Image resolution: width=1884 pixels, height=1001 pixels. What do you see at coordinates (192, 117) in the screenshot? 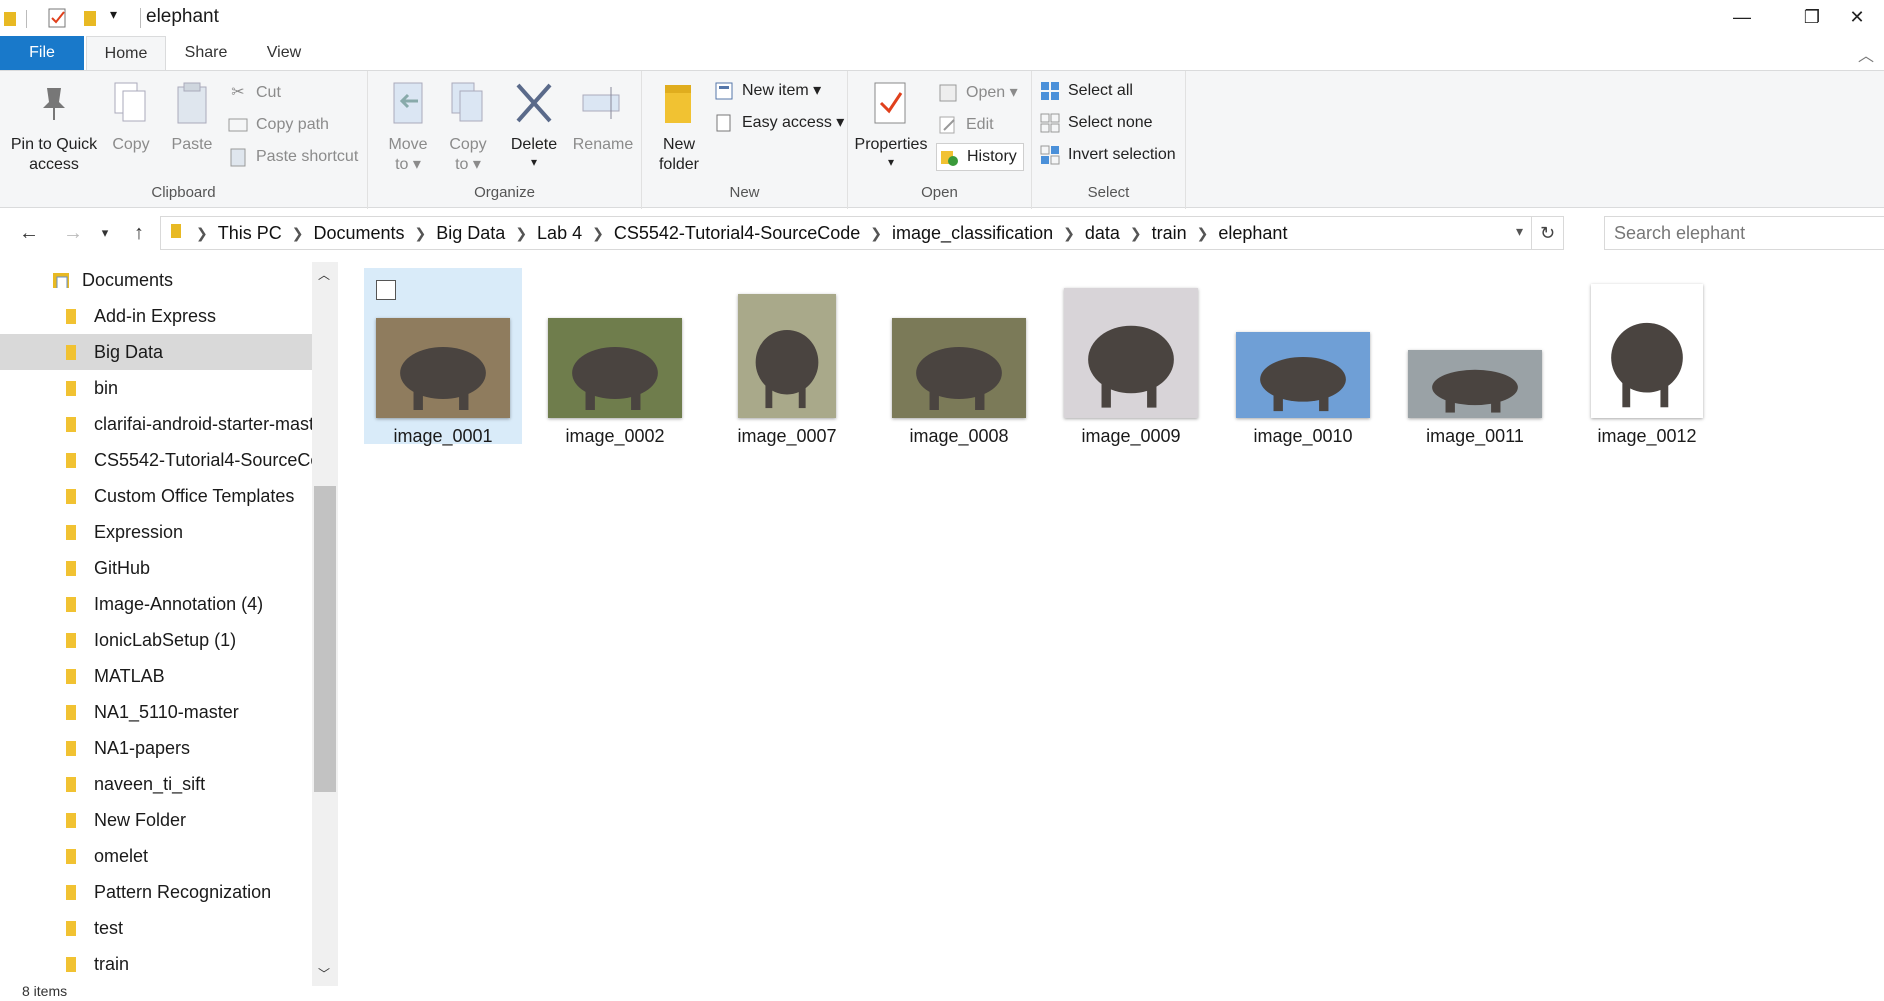
I see `paste-button: Paste` at bounding box center [192, 117].